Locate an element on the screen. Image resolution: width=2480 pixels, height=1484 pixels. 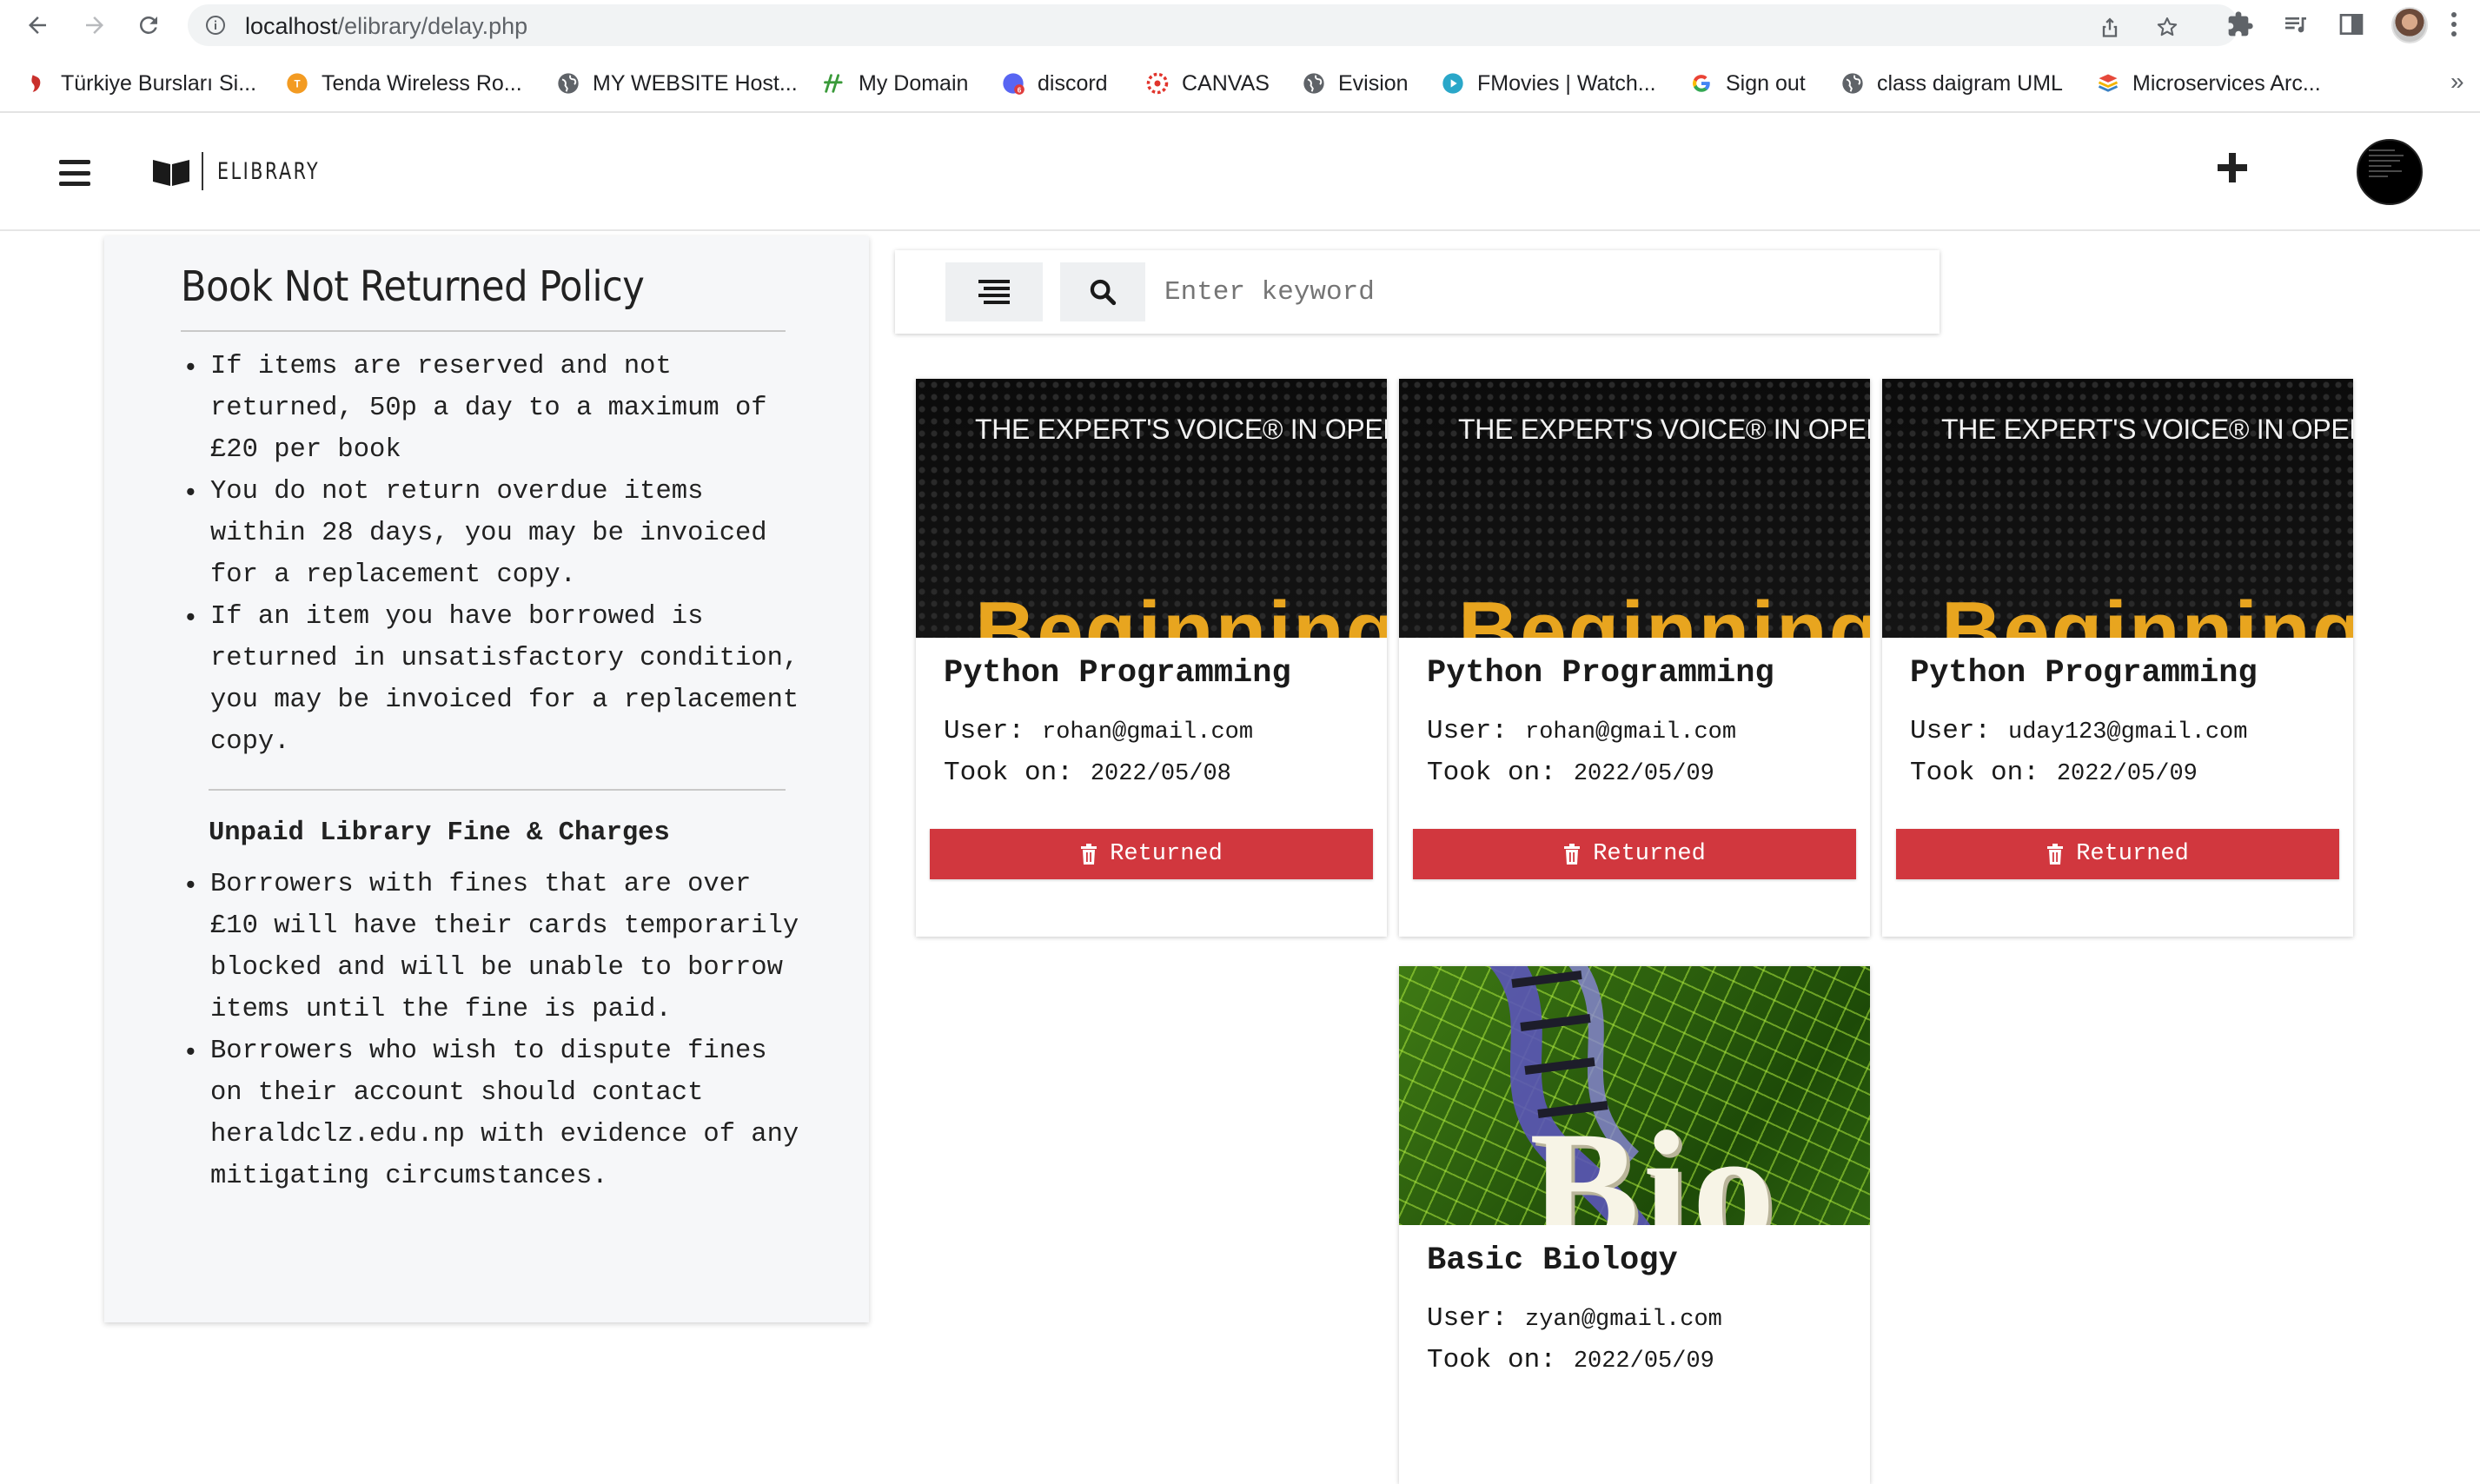
hostinger-icon is located at coordinates (834, 83).